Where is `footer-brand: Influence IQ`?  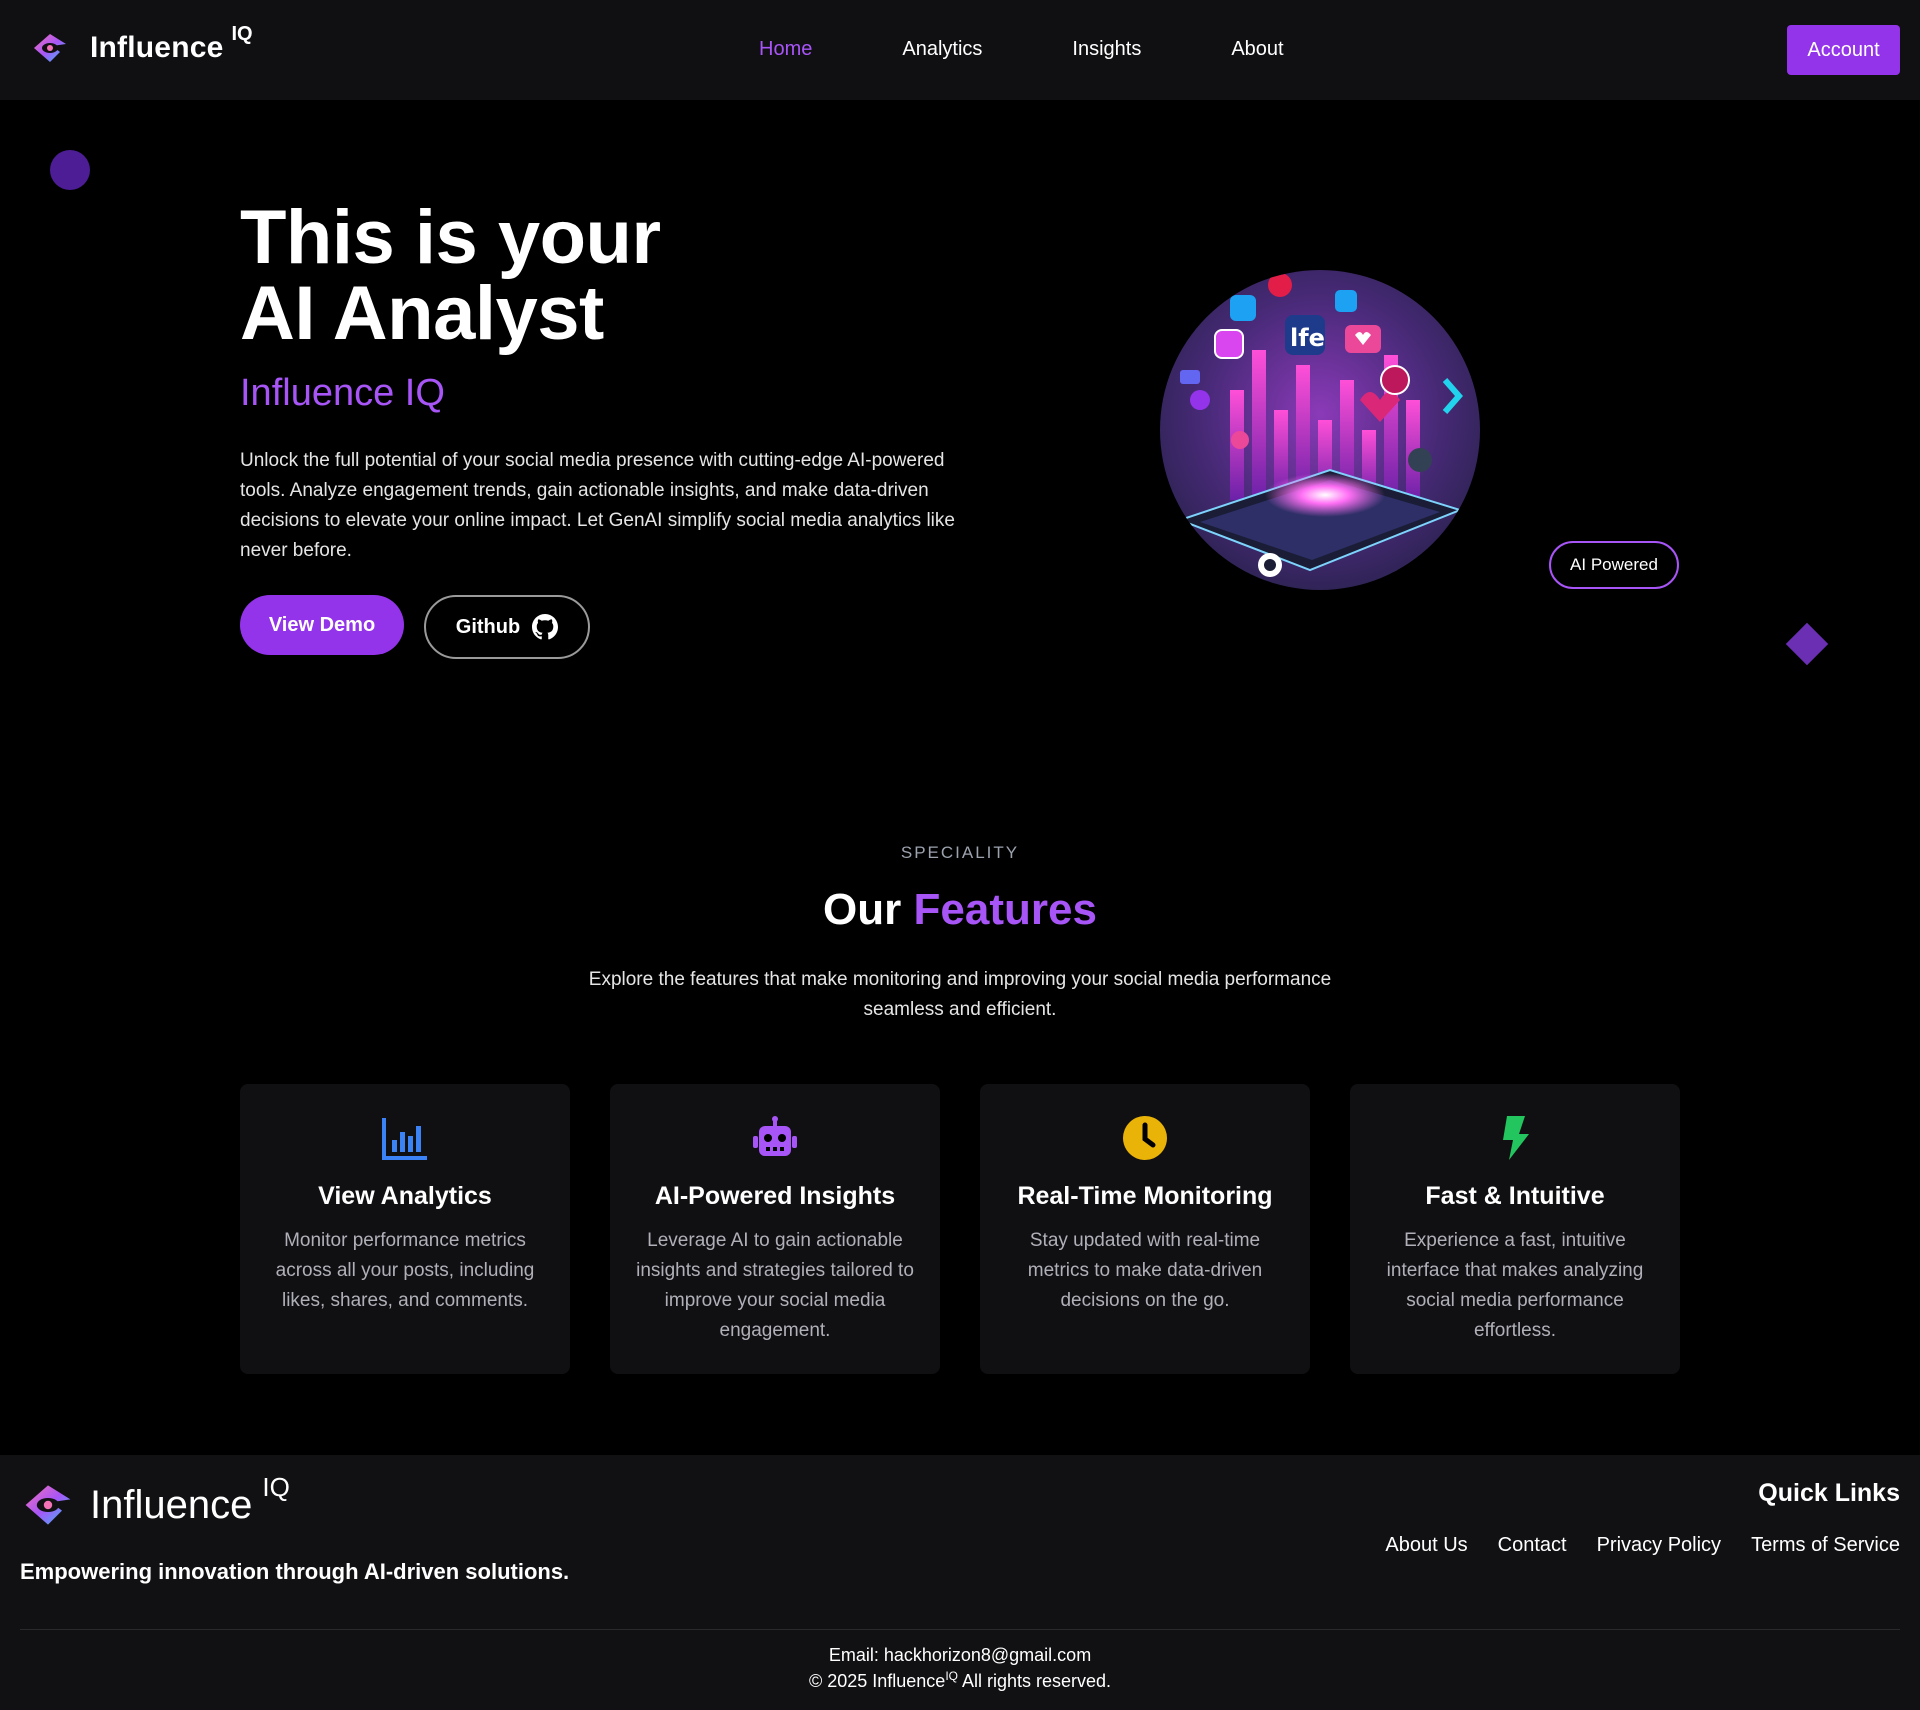 footer-brand: Influence IQ is located at coordinates (155, 1502).